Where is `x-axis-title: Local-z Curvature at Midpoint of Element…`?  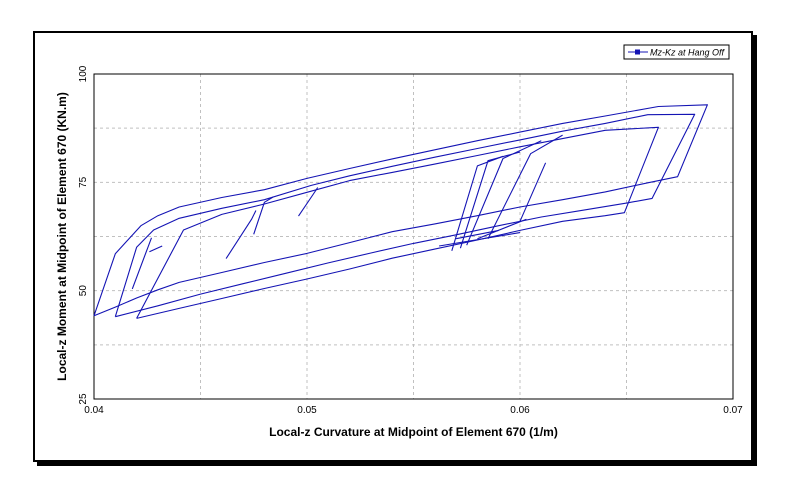 x-axis-title: Local-z Curvature at Midpoint of Element… is located at coordinates (413, 432).